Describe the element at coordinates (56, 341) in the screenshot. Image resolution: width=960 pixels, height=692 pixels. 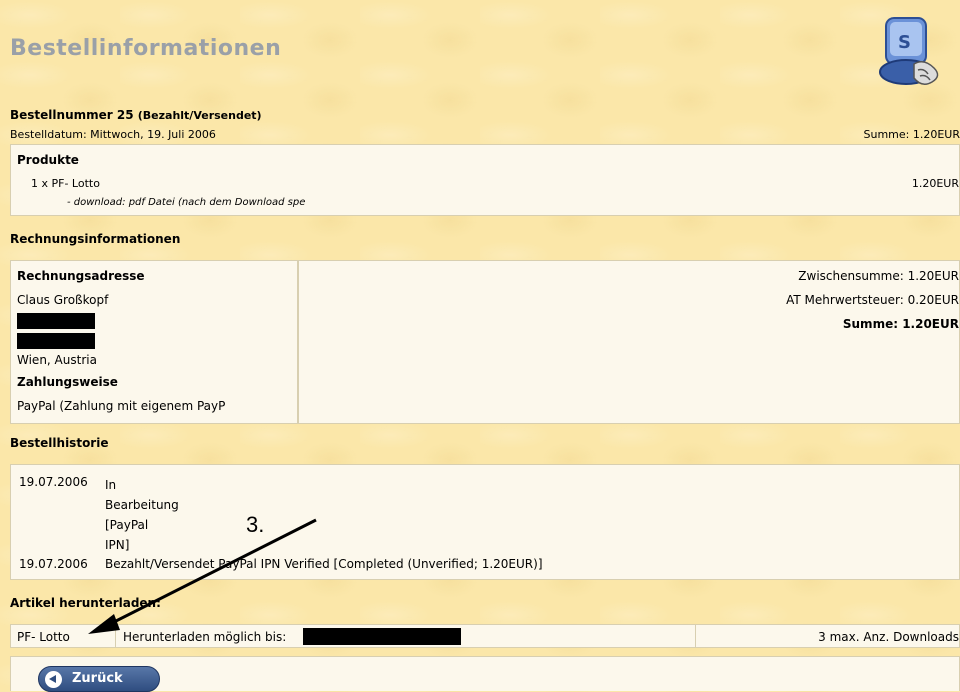
I see `redacted-postcode` at that location.